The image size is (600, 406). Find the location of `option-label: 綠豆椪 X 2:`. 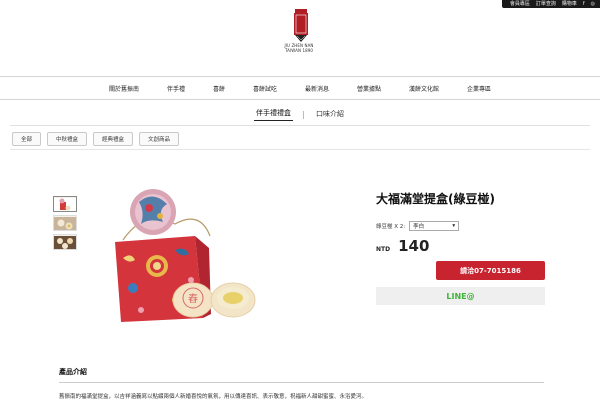

option-label: 綠豆椪 X 2: is located at coordinates (391, 227).